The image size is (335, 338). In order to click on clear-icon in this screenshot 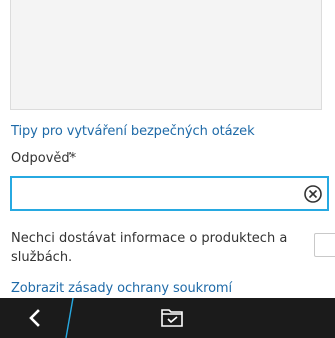, I will do `click(313, 194)`.